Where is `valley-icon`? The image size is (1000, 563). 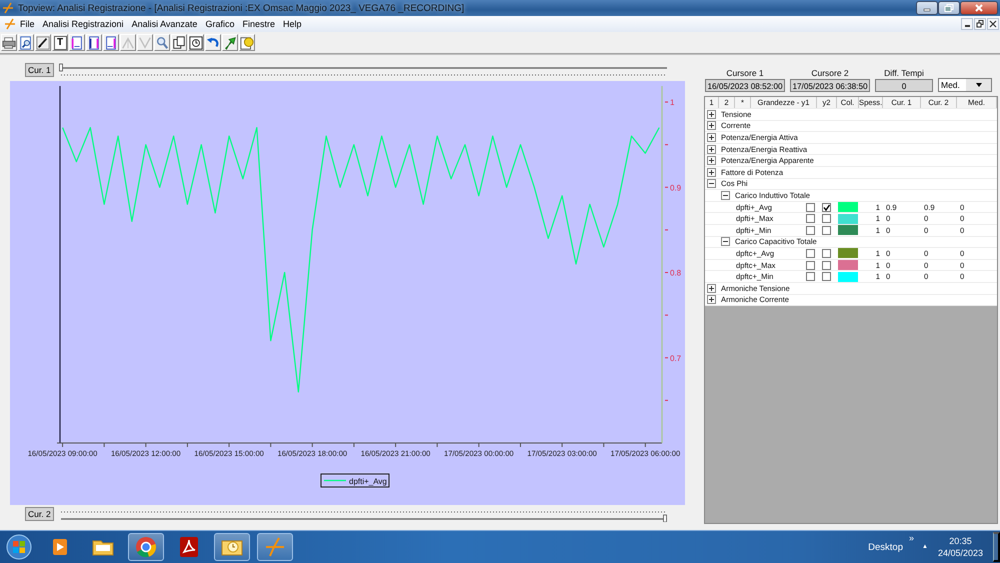 valley-icon is located at coordinates (145, 43).